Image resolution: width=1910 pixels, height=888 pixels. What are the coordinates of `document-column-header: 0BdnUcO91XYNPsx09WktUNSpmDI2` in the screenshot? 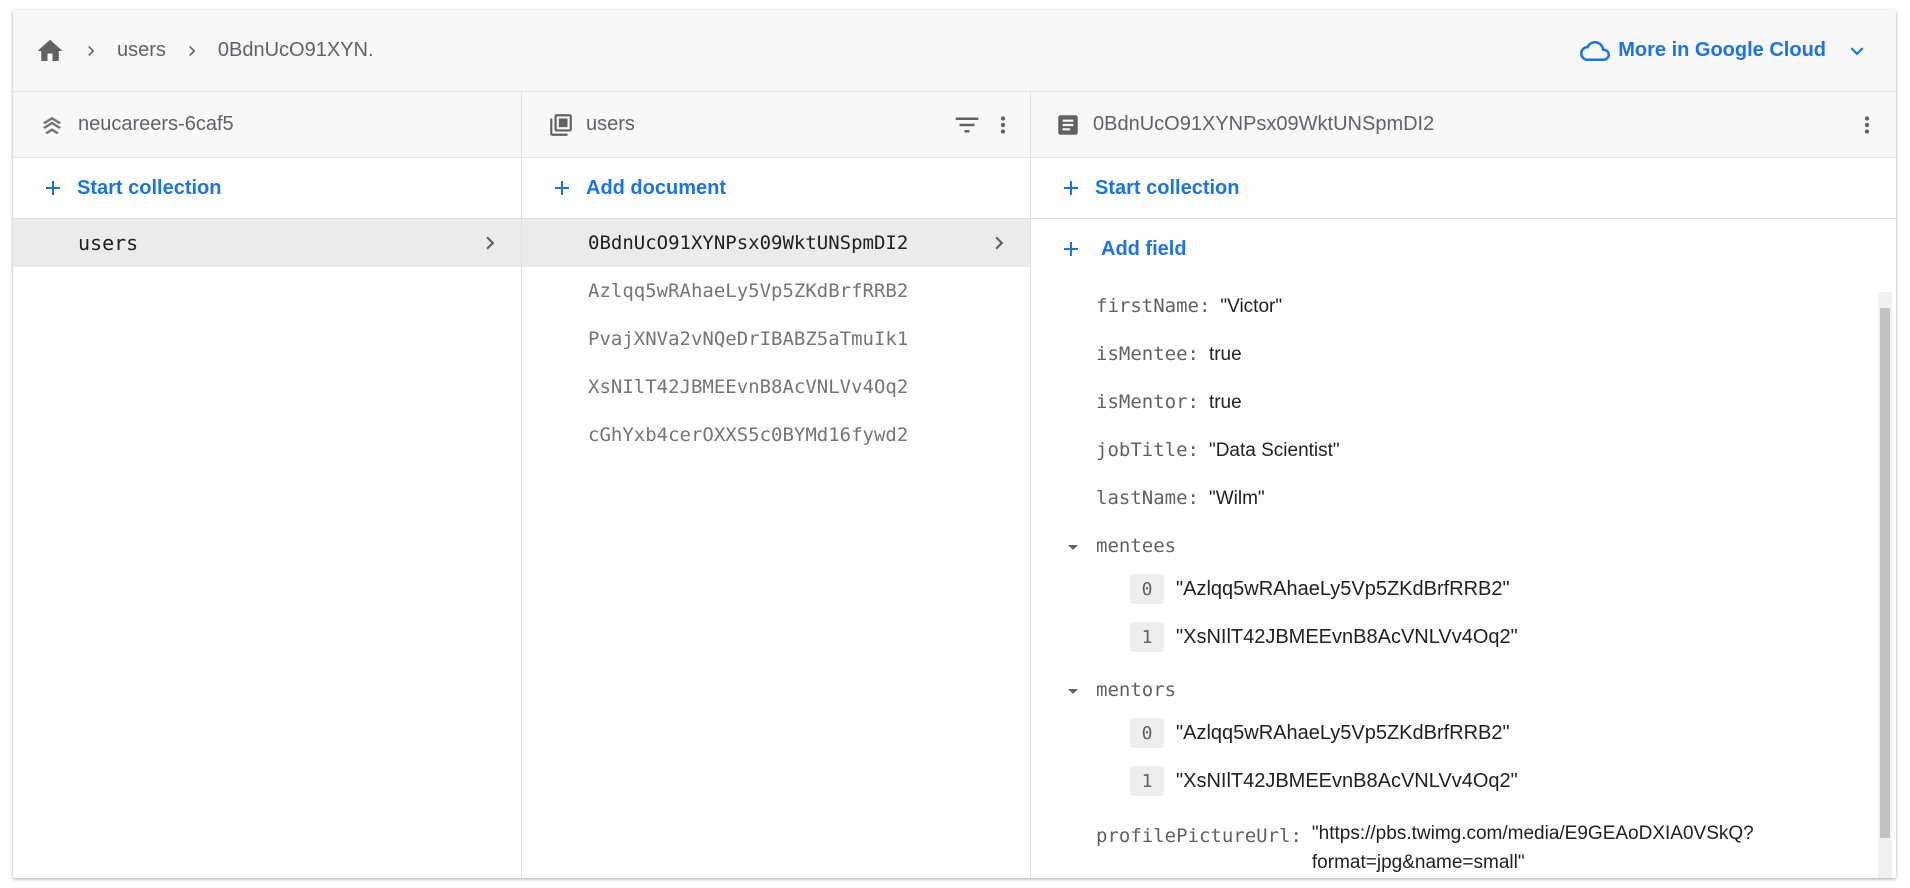 It's located at (1463, 125).